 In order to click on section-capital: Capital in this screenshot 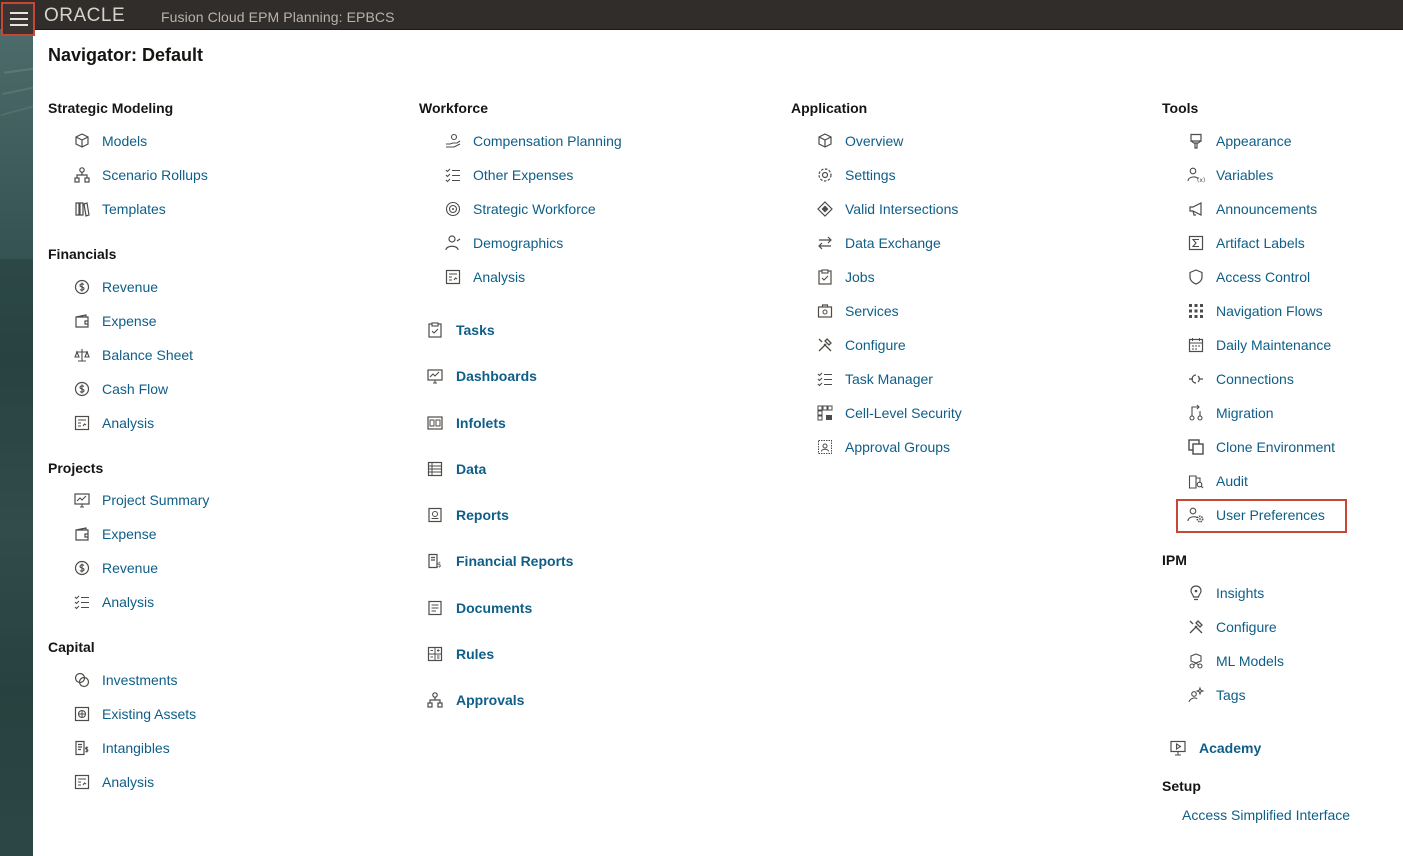, I will do `click(71, 647)`.